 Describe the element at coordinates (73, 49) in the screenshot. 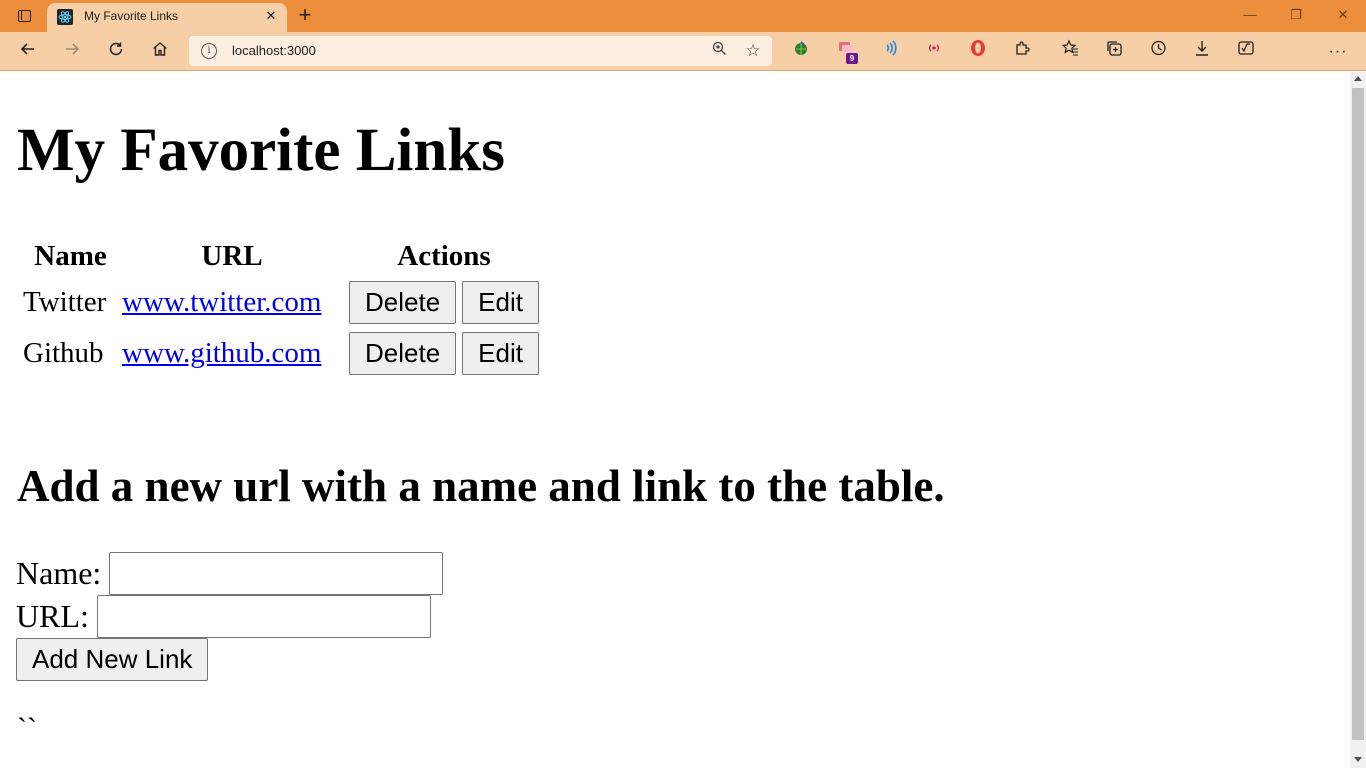

I see `forward-arrow-icon` at that location.